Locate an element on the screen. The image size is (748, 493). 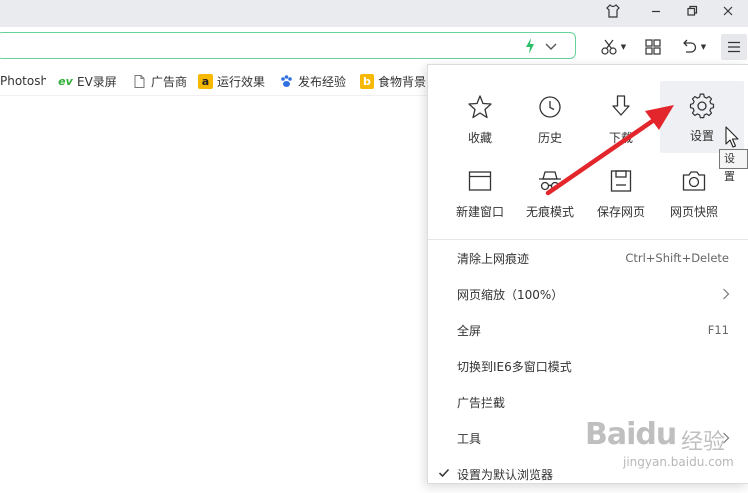
bookmark-label: EV录屏 is located at coordinates (97, 81).